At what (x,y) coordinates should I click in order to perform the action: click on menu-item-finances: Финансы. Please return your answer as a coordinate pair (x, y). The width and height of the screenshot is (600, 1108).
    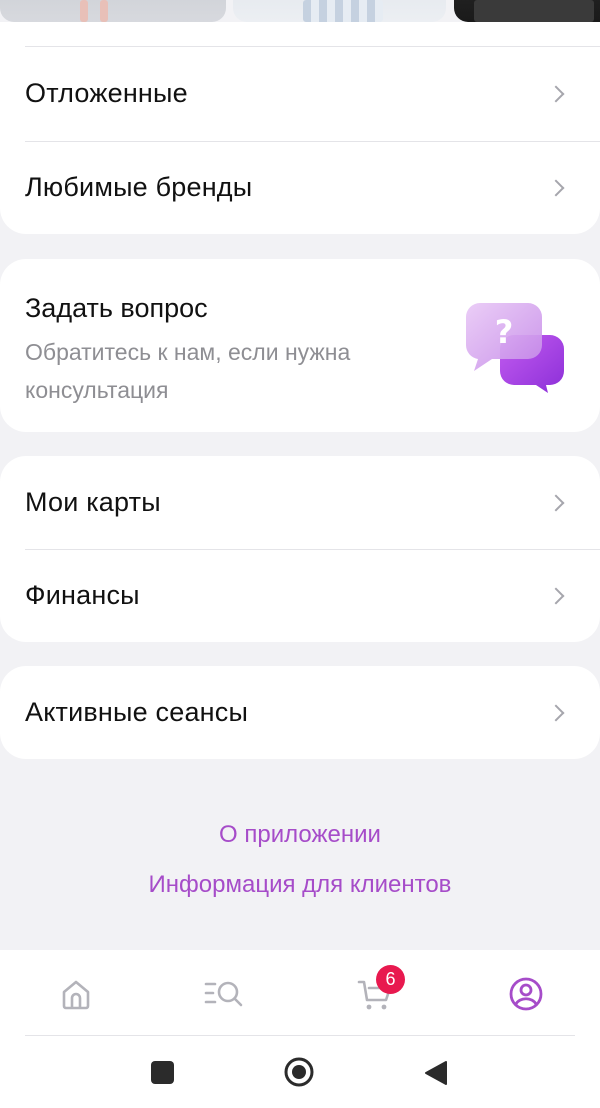
    Looking at the image, I should click on (300, 595).